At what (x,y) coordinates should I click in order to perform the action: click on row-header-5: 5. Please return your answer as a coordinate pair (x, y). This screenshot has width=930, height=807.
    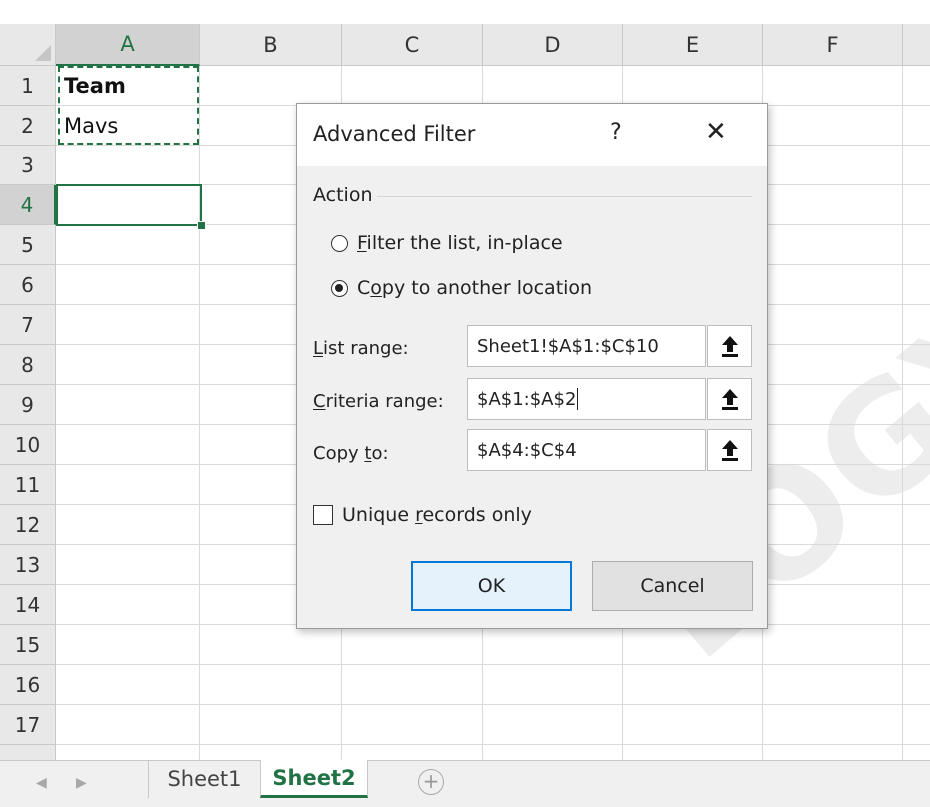
    Looking at the image, I should click on (28, 245).